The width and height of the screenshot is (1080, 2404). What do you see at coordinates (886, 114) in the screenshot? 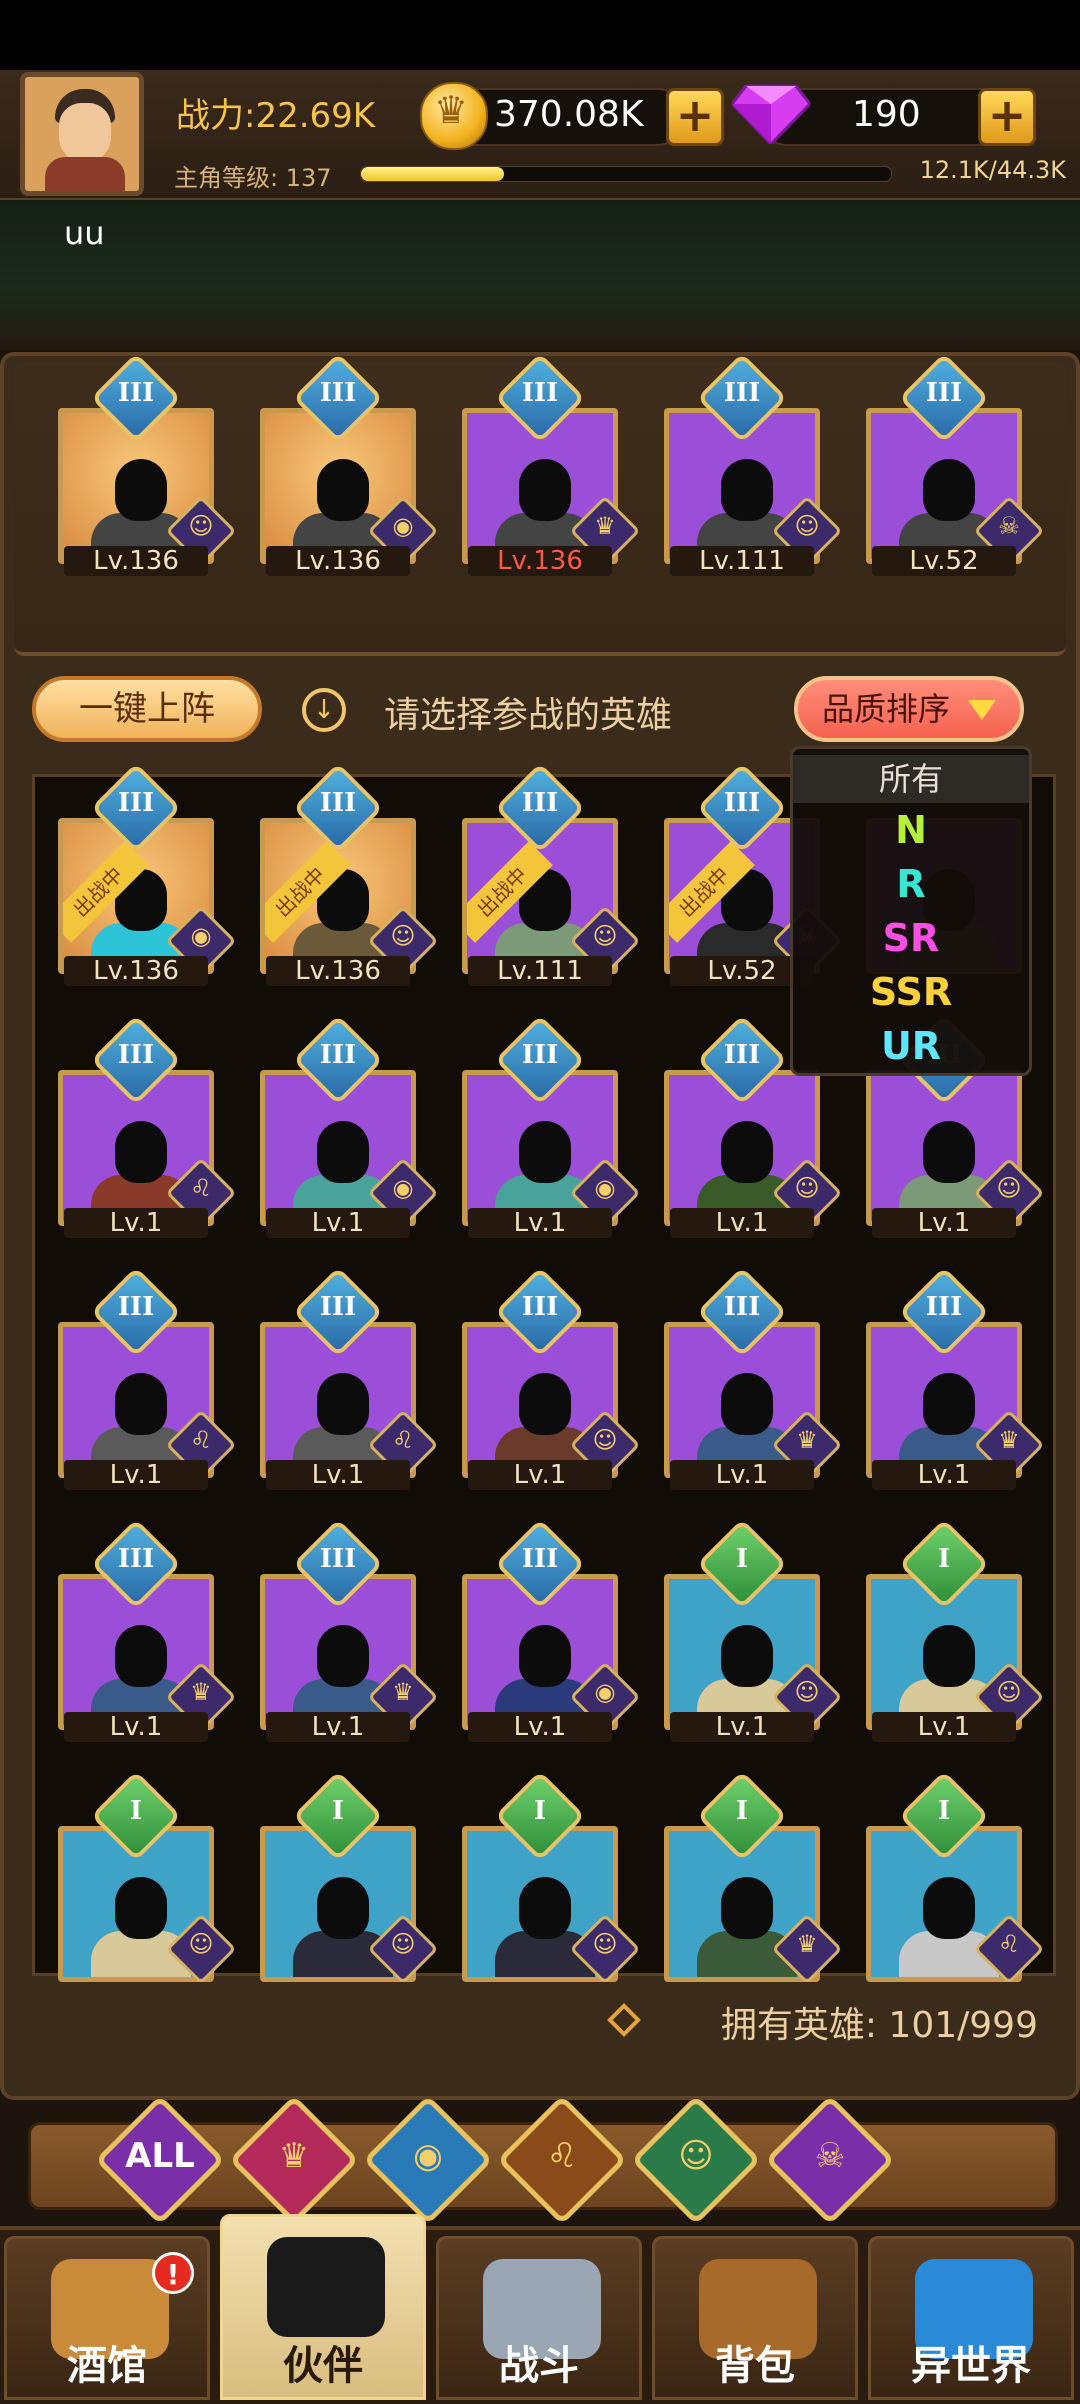
I see `gem-value: 190` at bounding box center [886, 114].